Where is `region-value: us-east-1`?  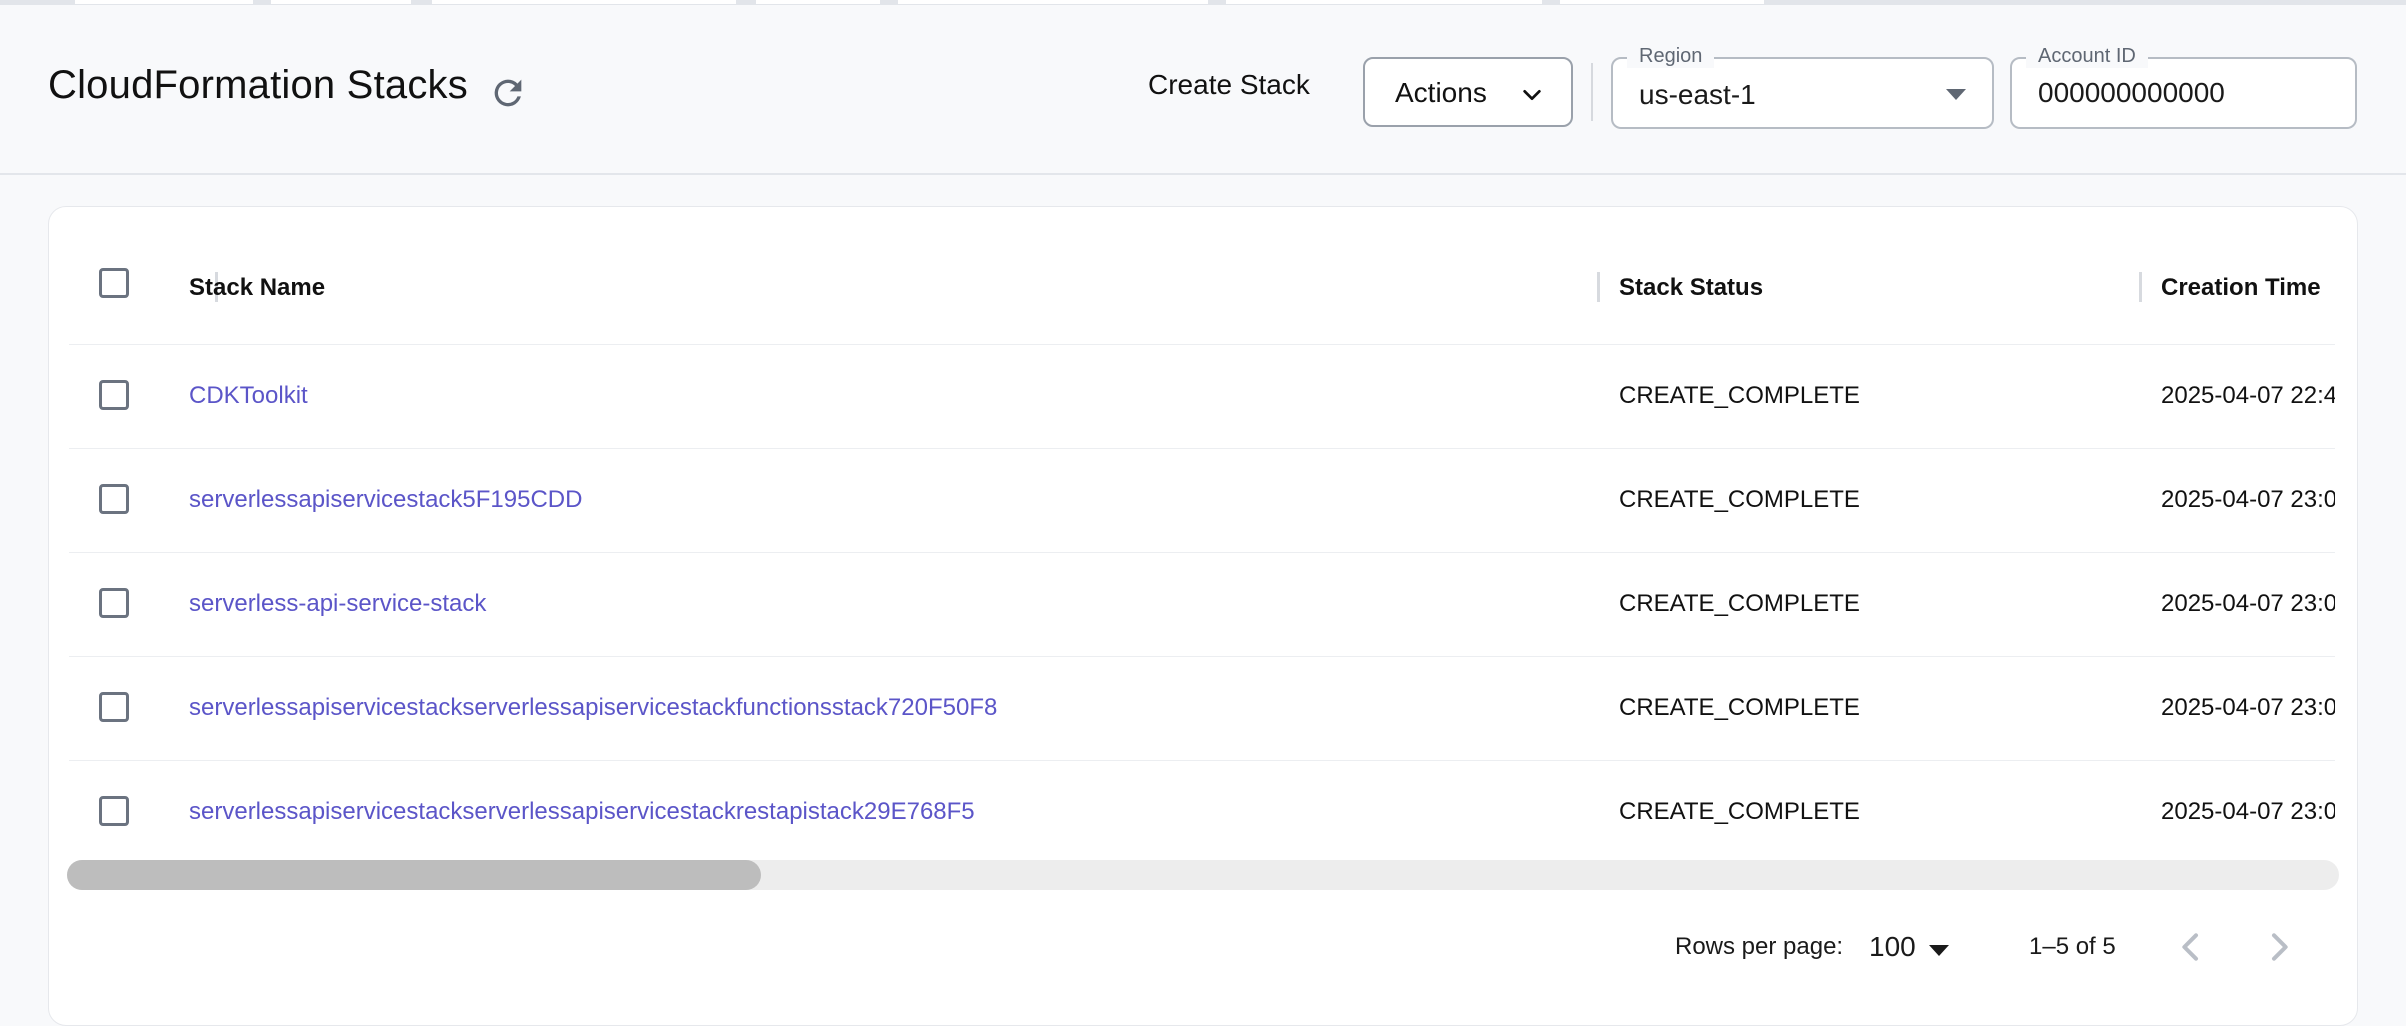
region-value: us-east-1 is located at coordinates (1697, 94).